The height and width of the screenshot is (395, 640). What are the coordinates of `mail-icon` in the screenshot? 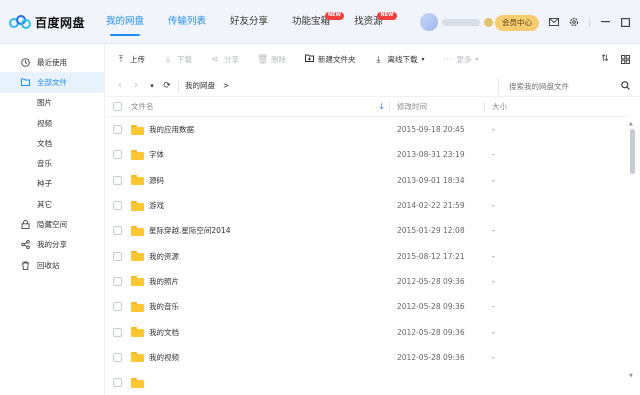 It's located at (554, 22).